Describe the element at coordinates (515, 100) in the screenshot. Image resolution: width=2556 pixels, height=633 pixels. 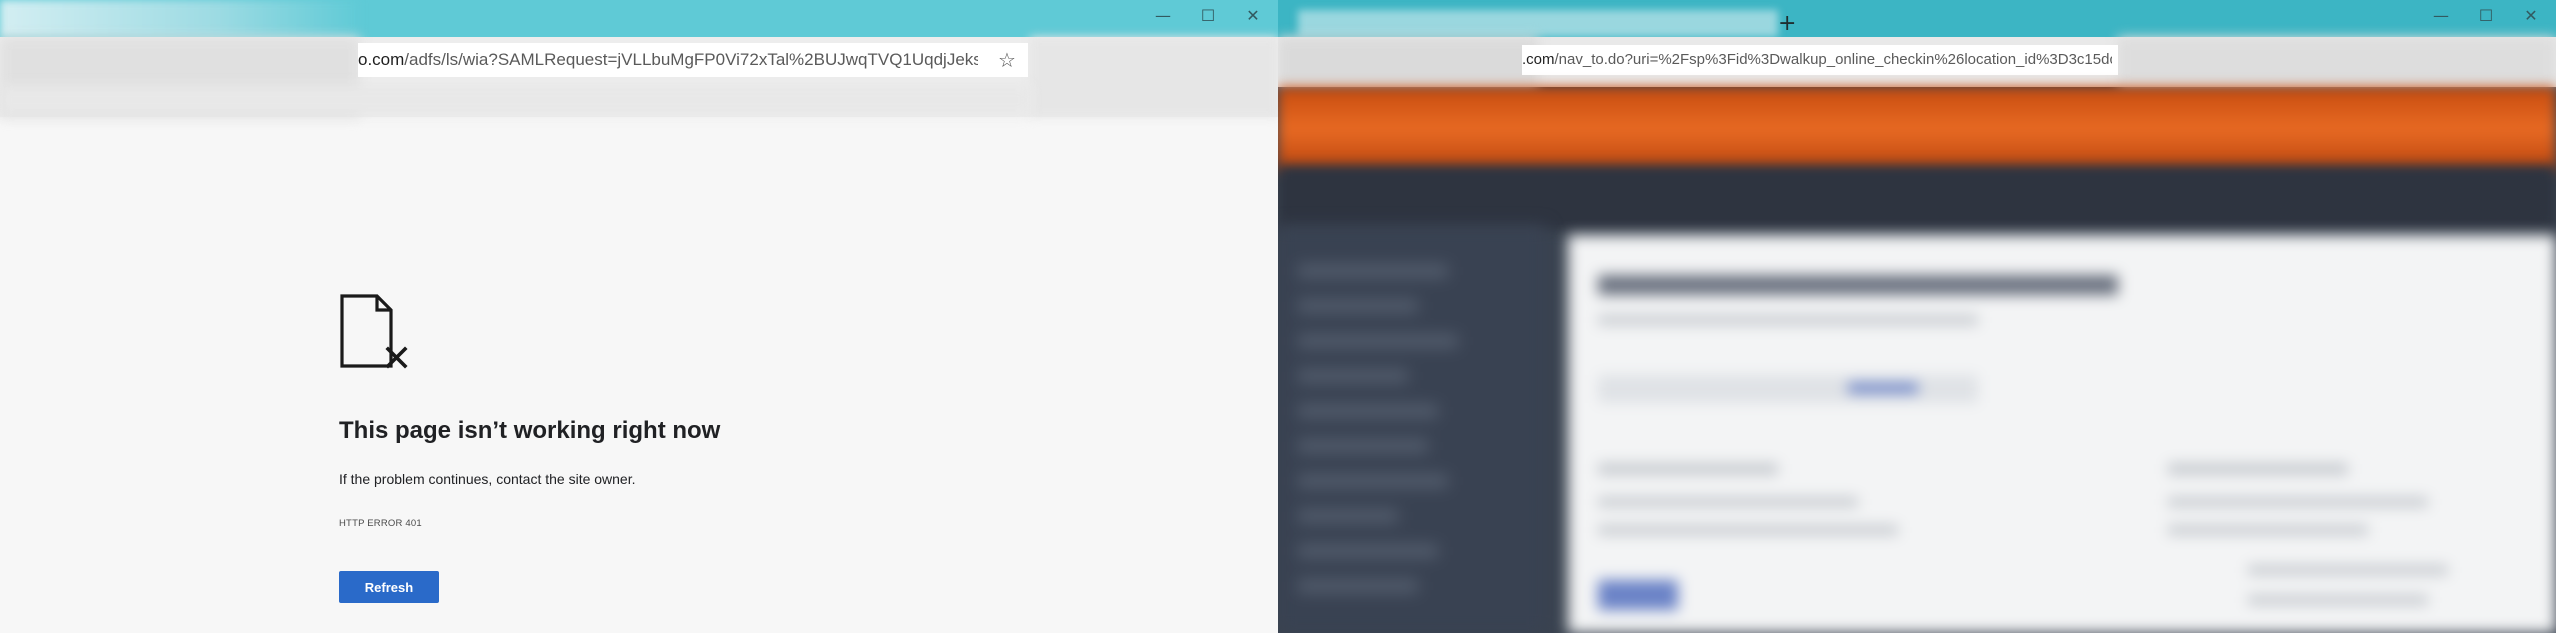
I see `left-bookmarks-bar-blurred` at that location.